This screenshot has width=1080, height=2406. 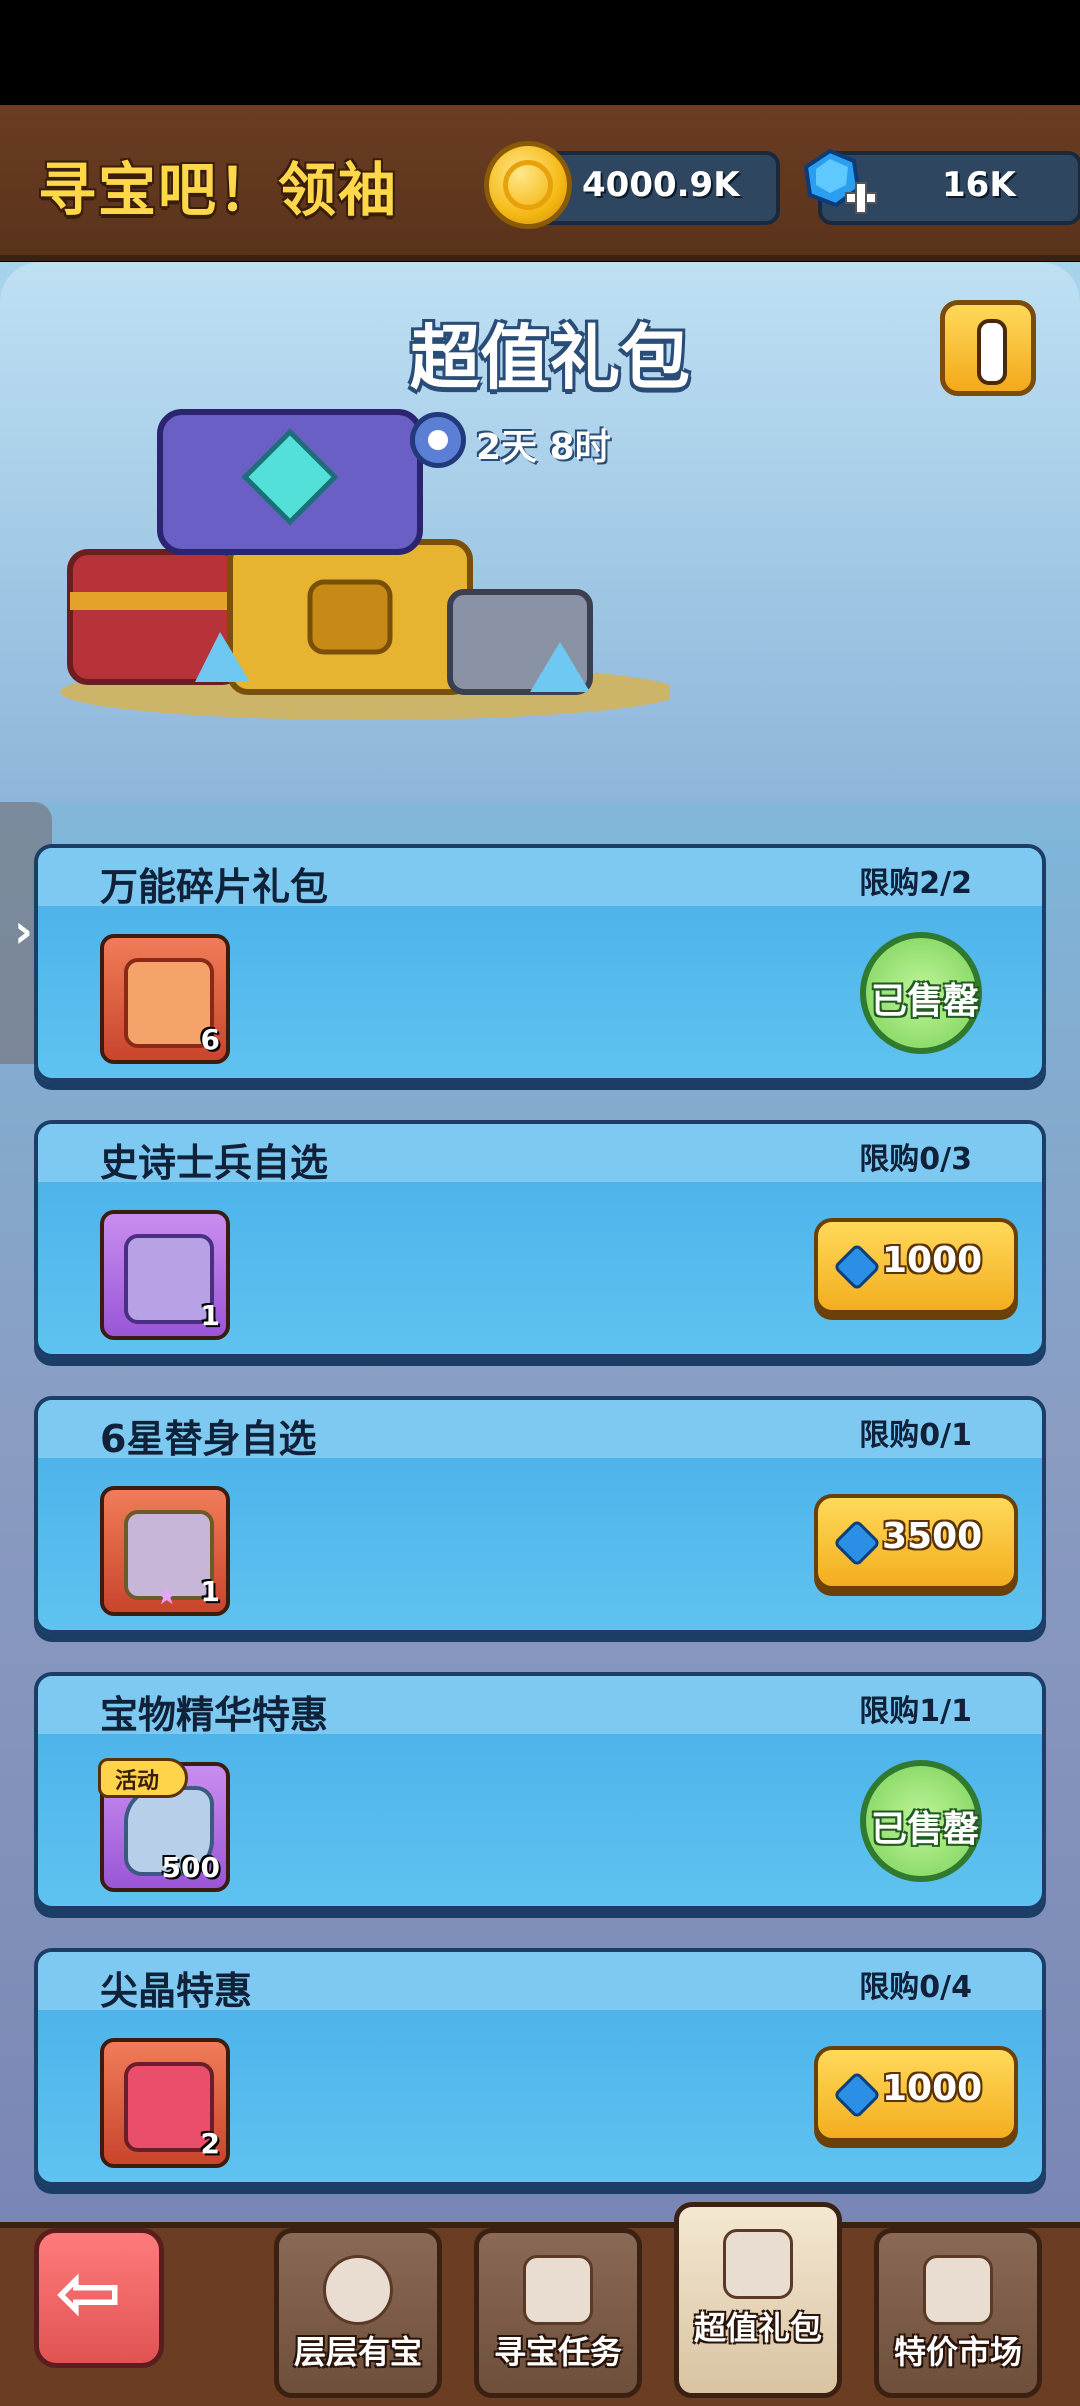 What do you see at coordinates (357, 2352) in the screenshot?
I see `tab-label: 层层有宝` at bounding box center [357, 2352].